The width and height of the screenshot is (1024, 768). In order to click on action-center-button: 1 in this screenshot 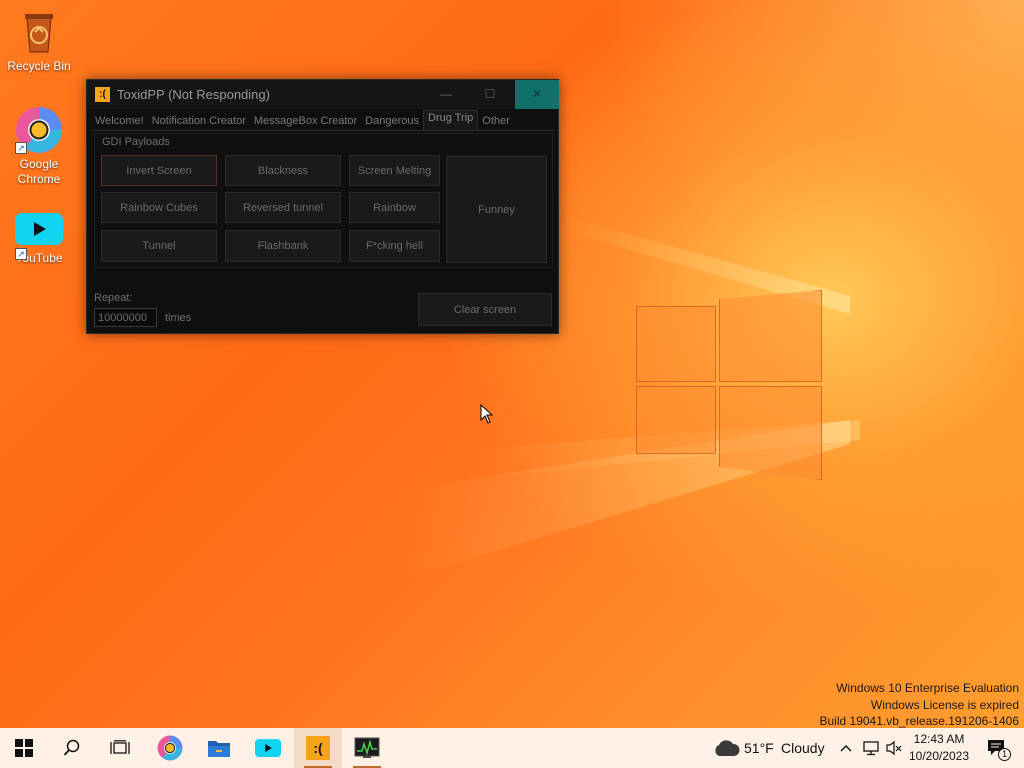, I will do `click(996, 748)`.